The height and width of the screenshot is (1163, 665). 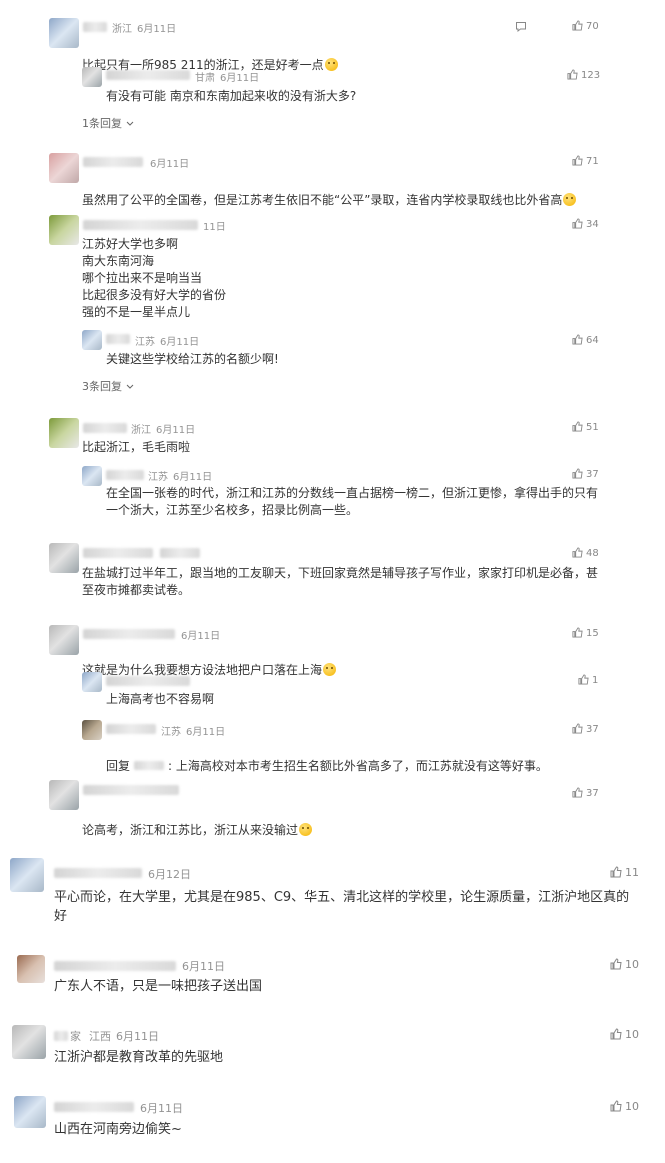 I want to click on comment: 6月11日 10 山西在河南旁边偷笑~, so click(x=332, y=1121).